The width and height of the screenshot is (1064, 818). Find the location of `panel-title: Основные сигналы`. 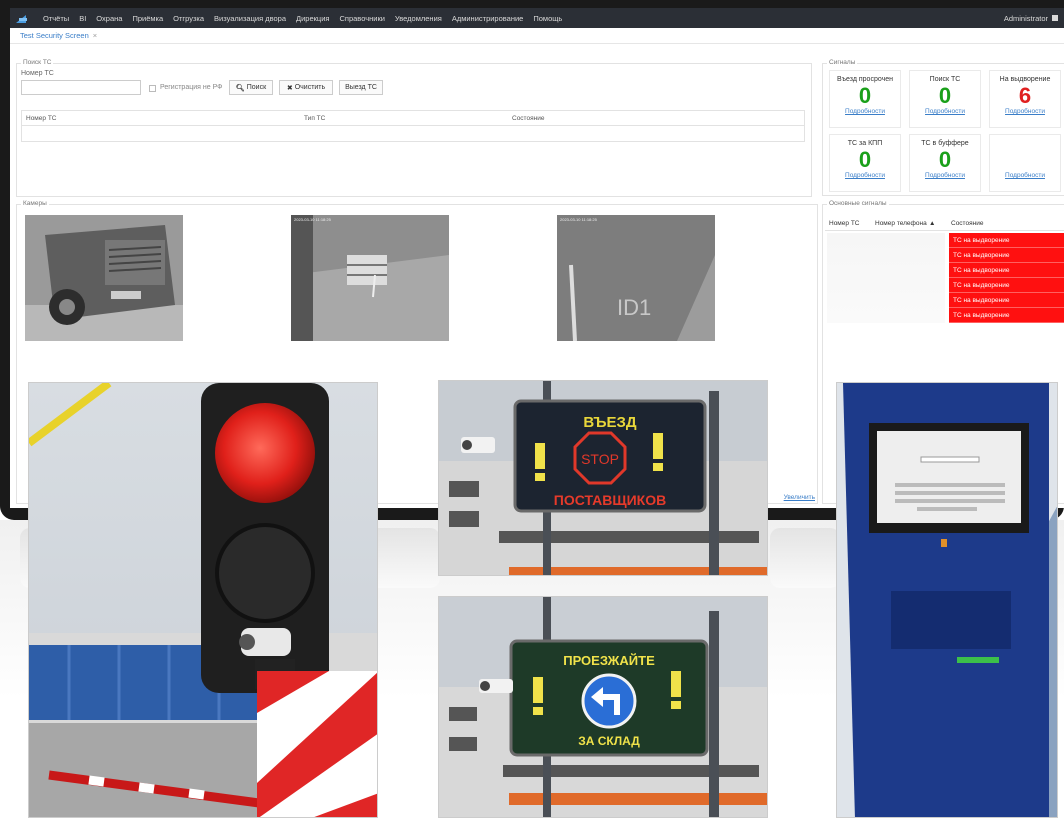

panel-title: Основные сигналы is located at coordinates (858, 203).